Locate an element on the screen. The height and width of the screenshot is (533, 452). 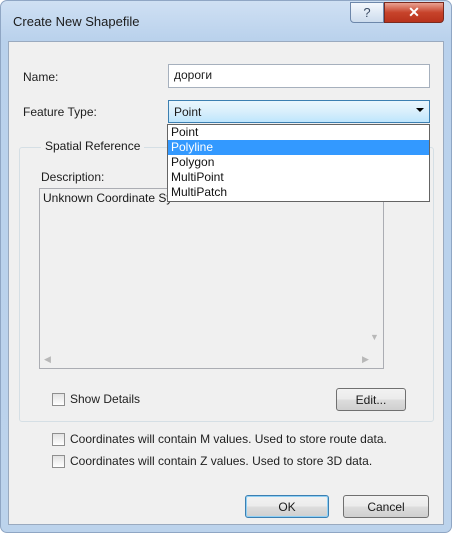
cancel-button: Cancel is located at coordinates (386, 506).